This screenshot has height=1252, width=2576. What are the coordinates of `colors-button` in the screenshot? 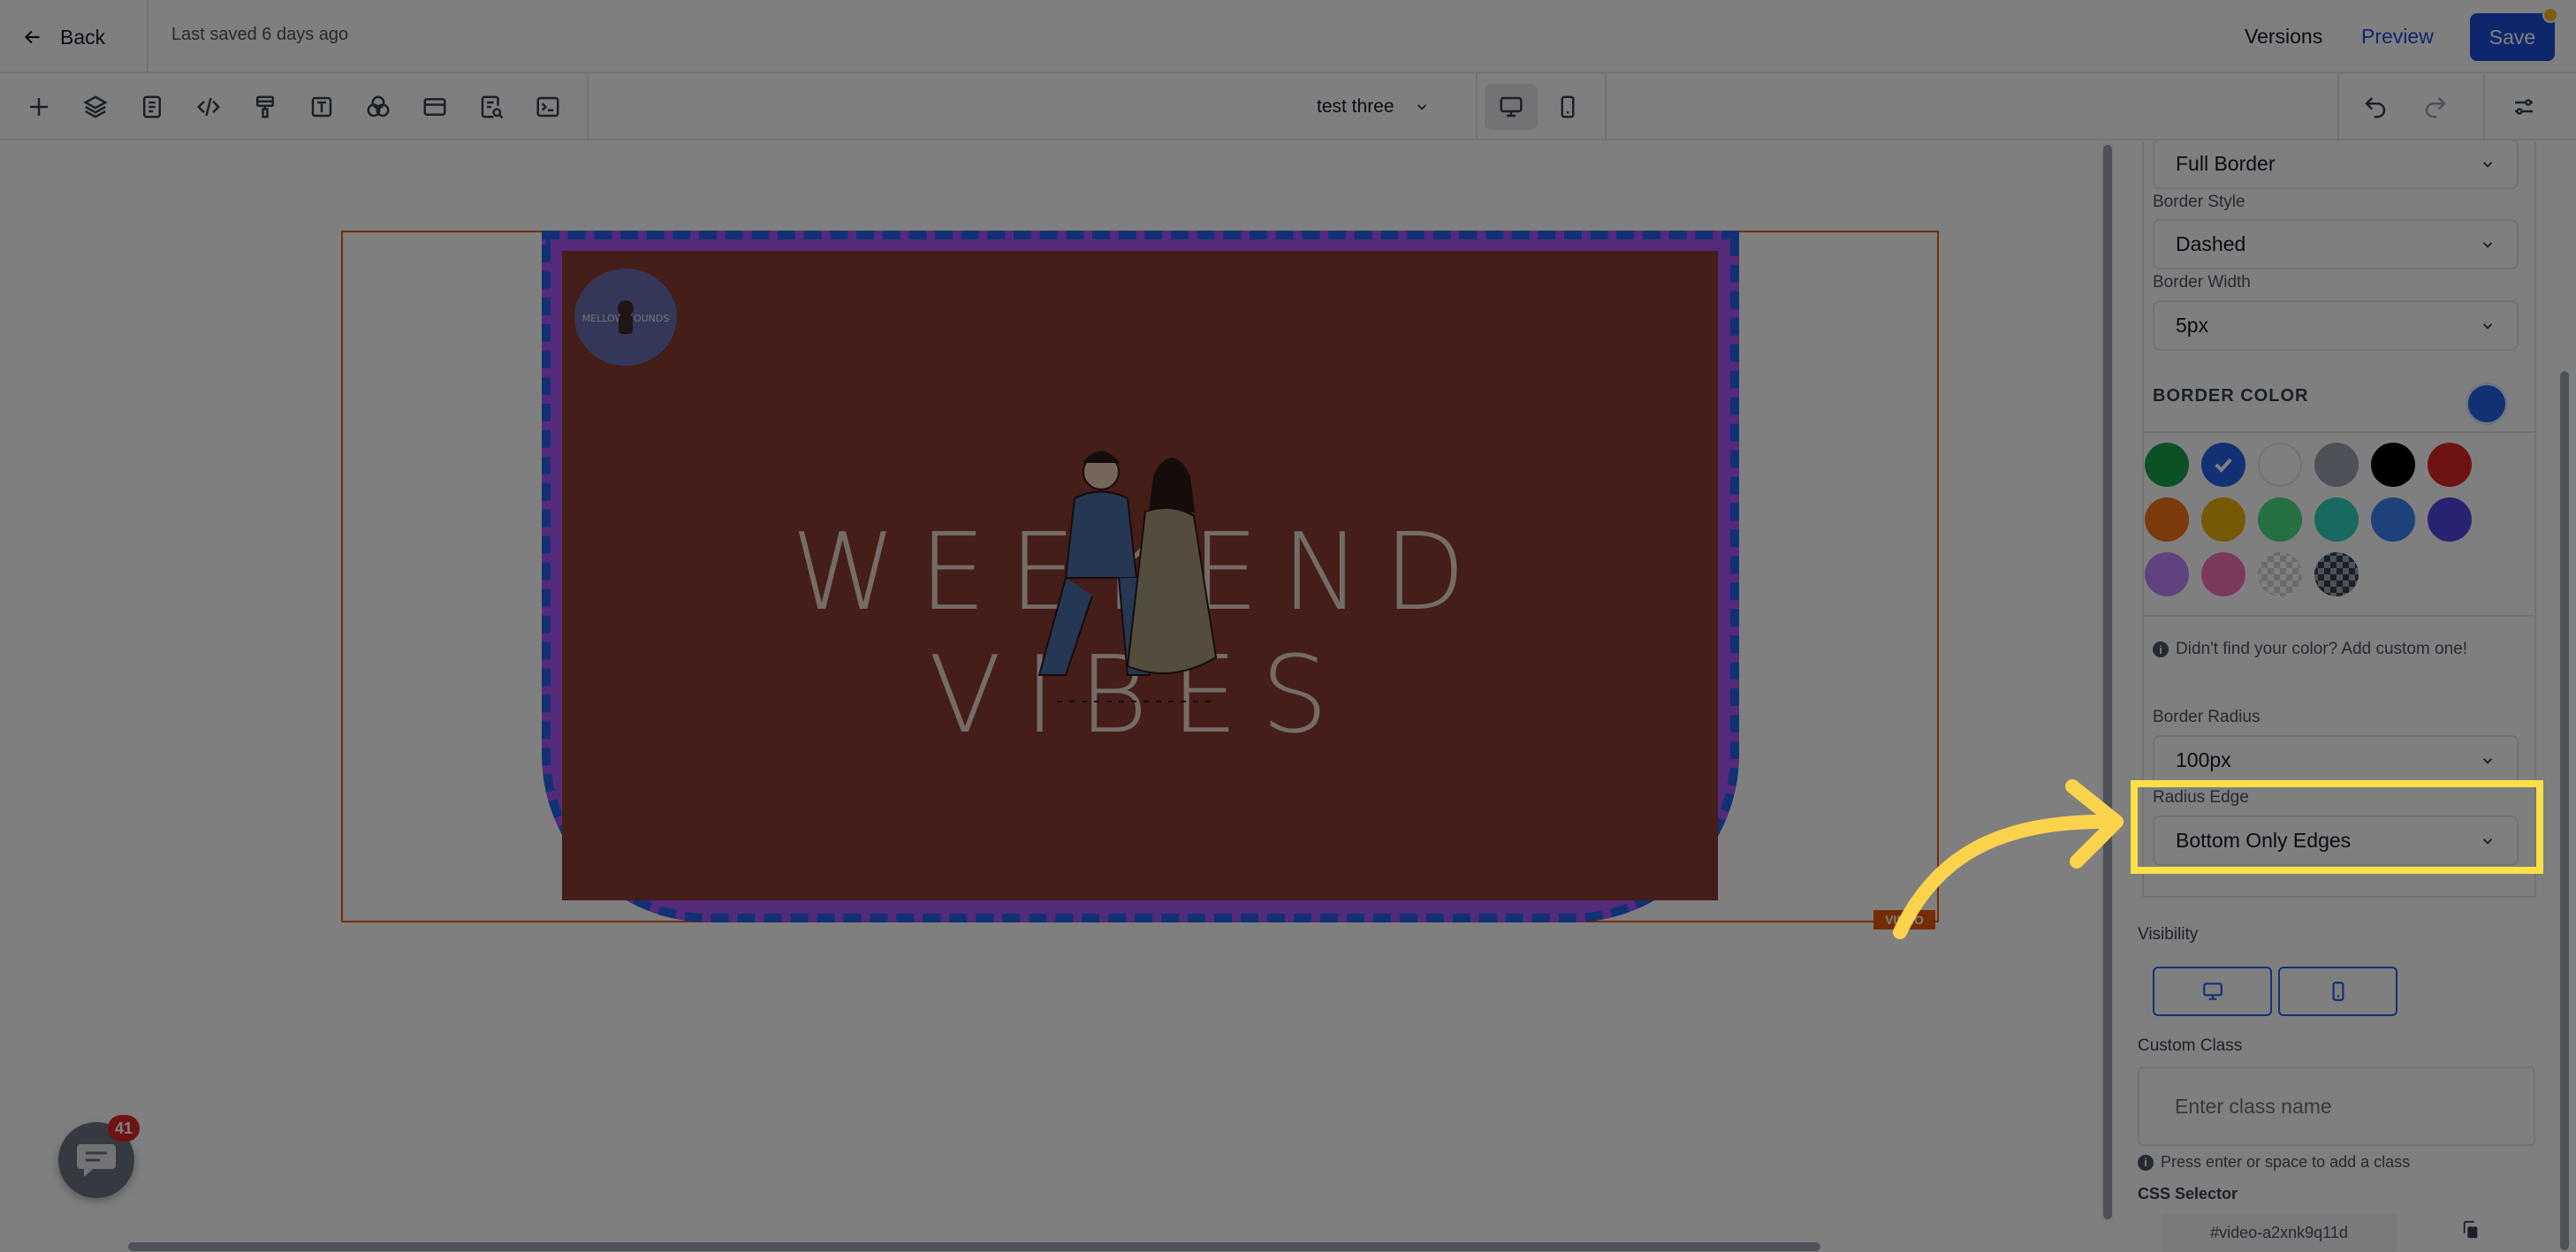 It's located at (378, 107).